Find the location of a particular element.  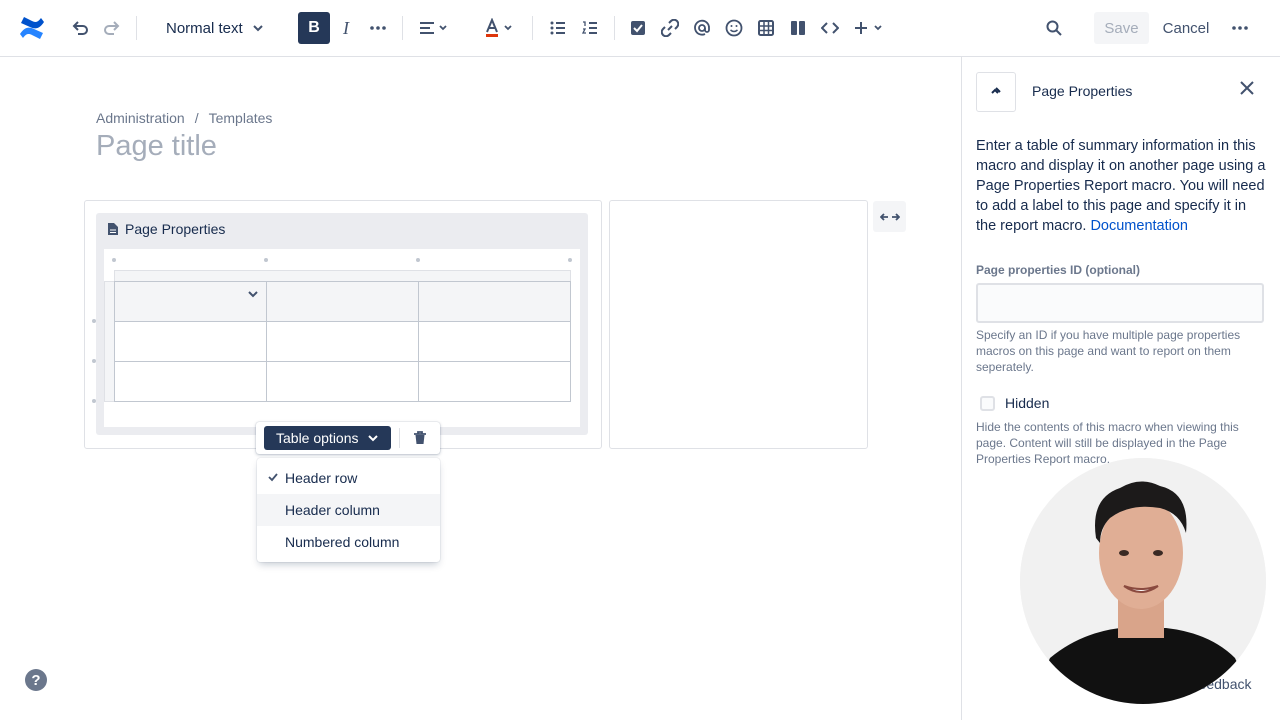

page-properties-id-input is located at coordinates (1120, 303).